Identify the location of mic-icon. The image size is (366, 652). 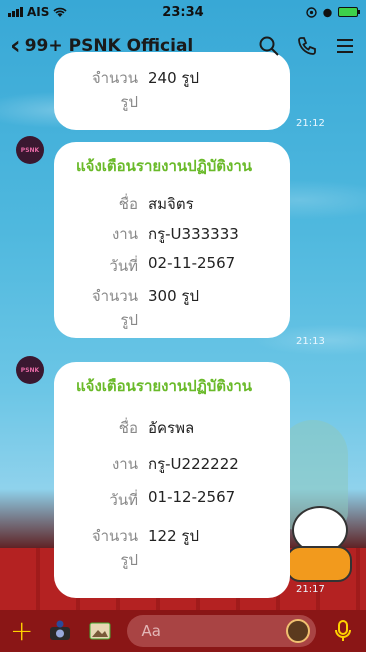
(343, 631).